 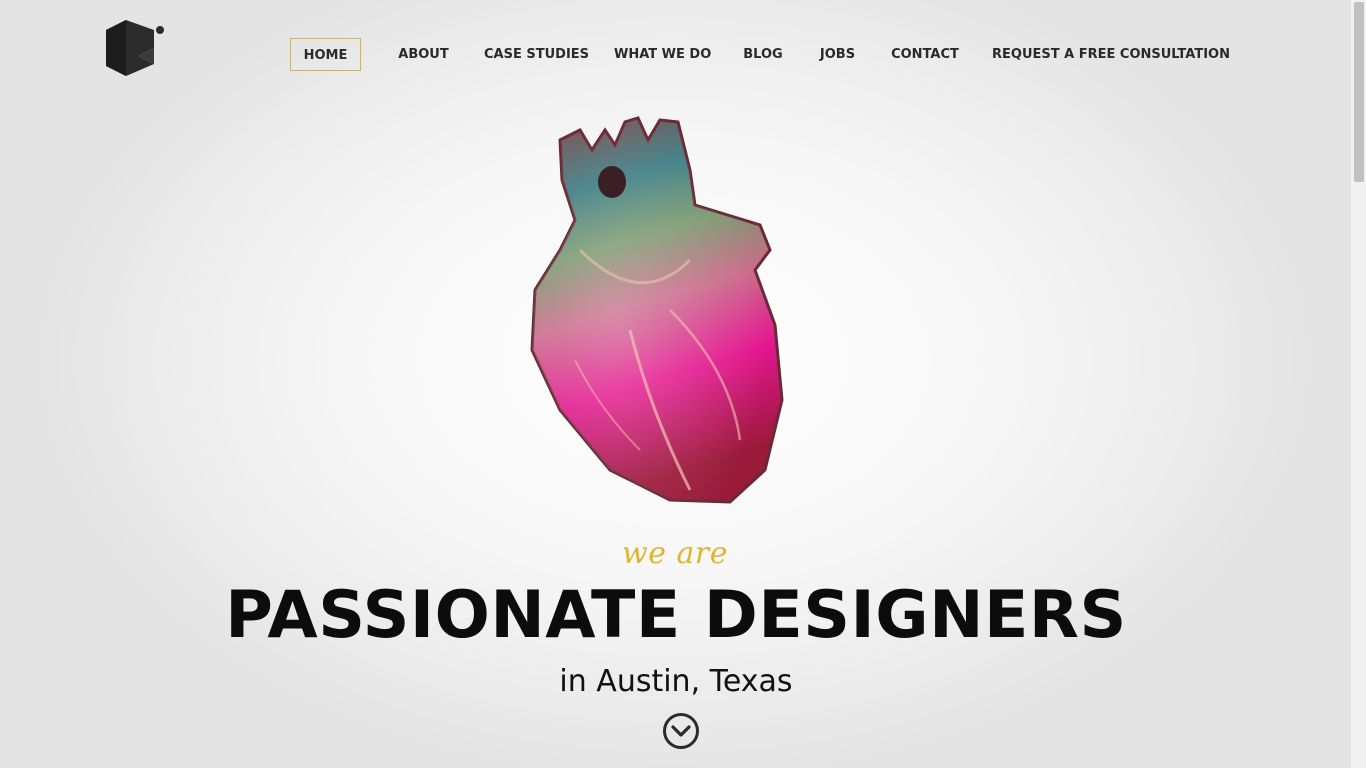 What do you see at coordinates (423, 54) in the screenshot?
I see `nav-about: ABOUT` at bounding box center [423, 54].